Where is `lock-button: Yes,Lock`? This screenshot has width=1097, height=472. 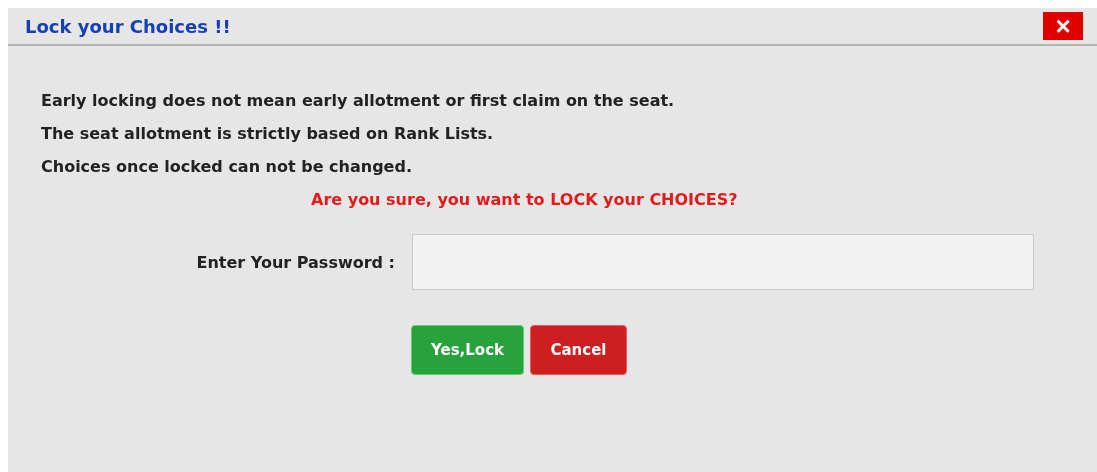 lock-button: Yes,Lock is located at coordinates (467, 350).